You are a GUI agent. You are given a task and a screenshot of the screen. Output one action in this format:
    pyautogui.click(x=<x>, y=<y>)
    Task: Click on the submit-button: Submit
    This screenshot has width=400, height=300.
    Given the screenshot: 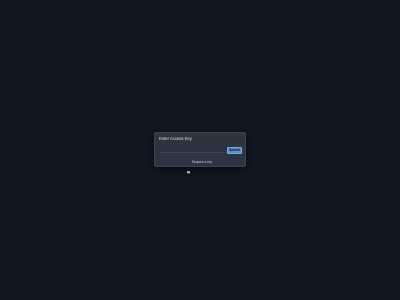 What is the action you would take?
    pyautogui.click(x=234, y=150)
    